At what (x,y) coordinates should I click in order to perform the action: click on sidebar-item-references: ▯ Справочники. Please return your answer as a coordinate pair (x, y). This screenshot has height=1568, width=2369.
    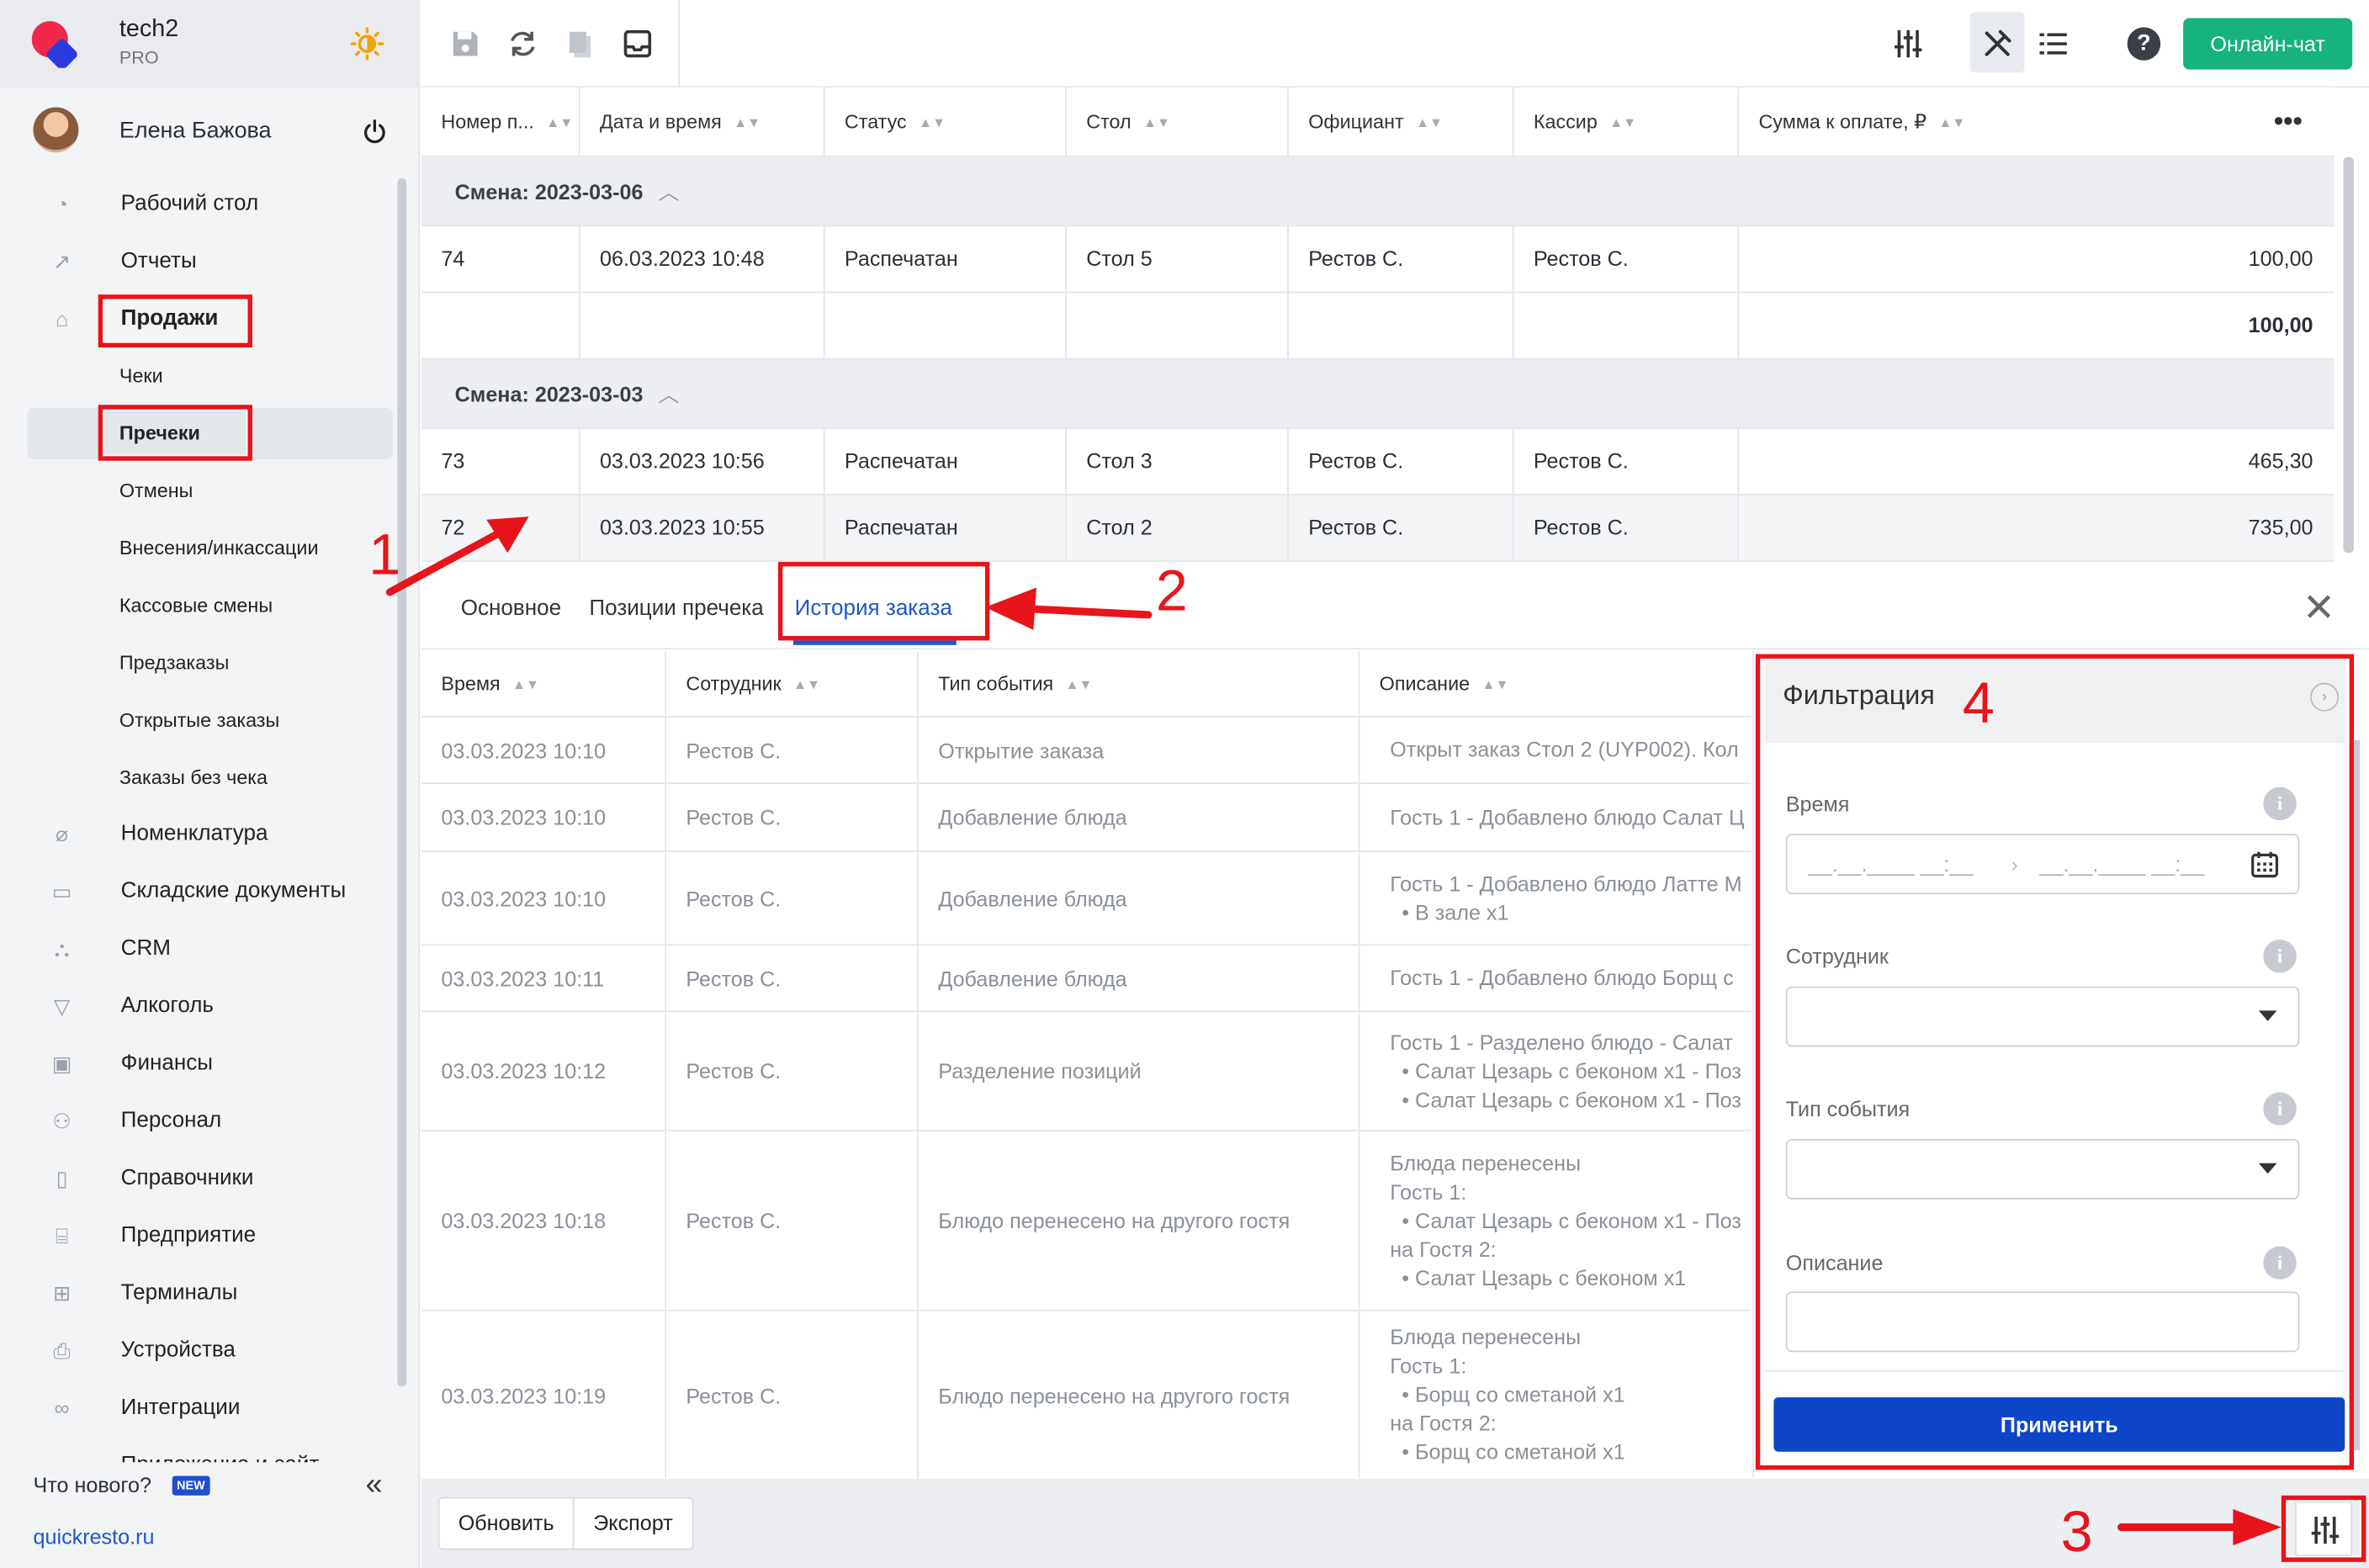
    Looking at the image, I should click on (204, 1178).